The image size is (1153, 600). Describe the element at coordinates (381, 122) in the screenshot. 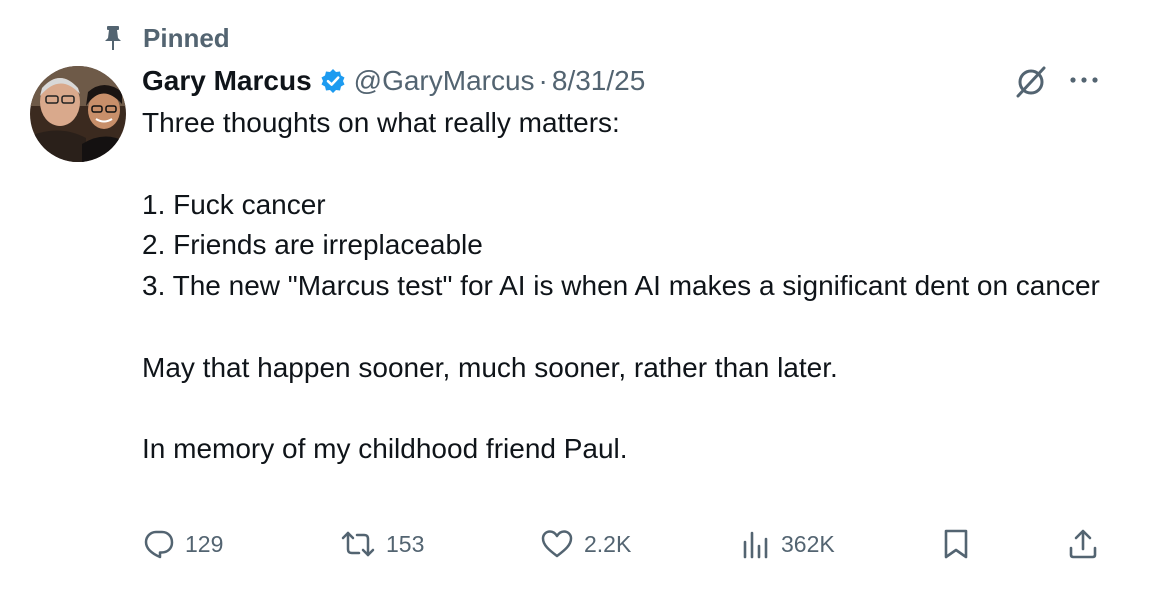

I see `tweet-line: Three thoughts on what really matters:` at that location.